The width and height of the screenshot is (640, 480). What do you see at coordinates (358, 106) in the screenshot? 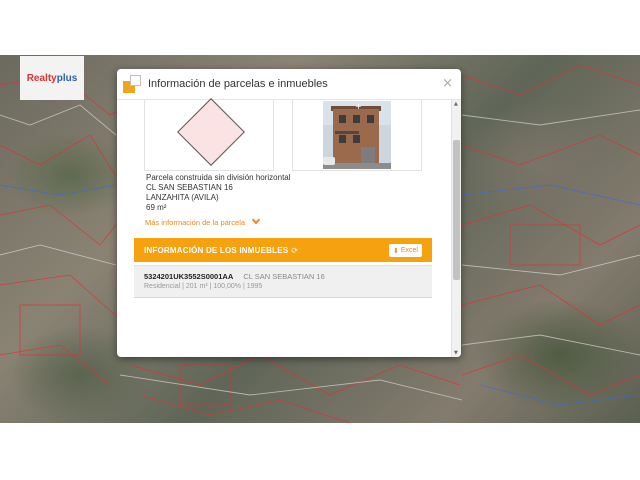
I see `zoom-plus-icon: +` at bounding box center [358, 106].